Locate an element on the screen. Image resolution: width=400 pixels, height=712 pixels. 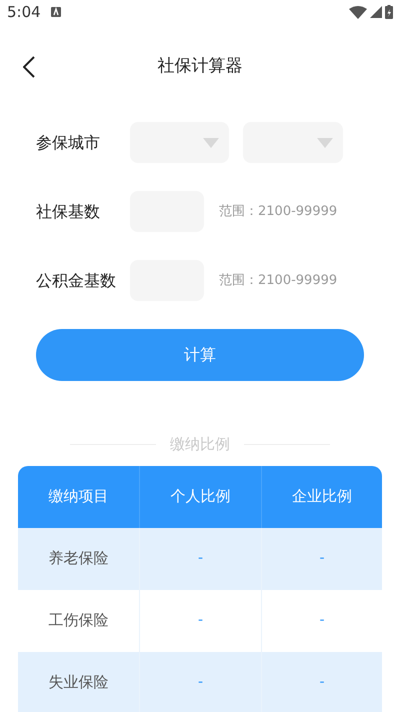
notification-icon is located at coordinates (55, 12).